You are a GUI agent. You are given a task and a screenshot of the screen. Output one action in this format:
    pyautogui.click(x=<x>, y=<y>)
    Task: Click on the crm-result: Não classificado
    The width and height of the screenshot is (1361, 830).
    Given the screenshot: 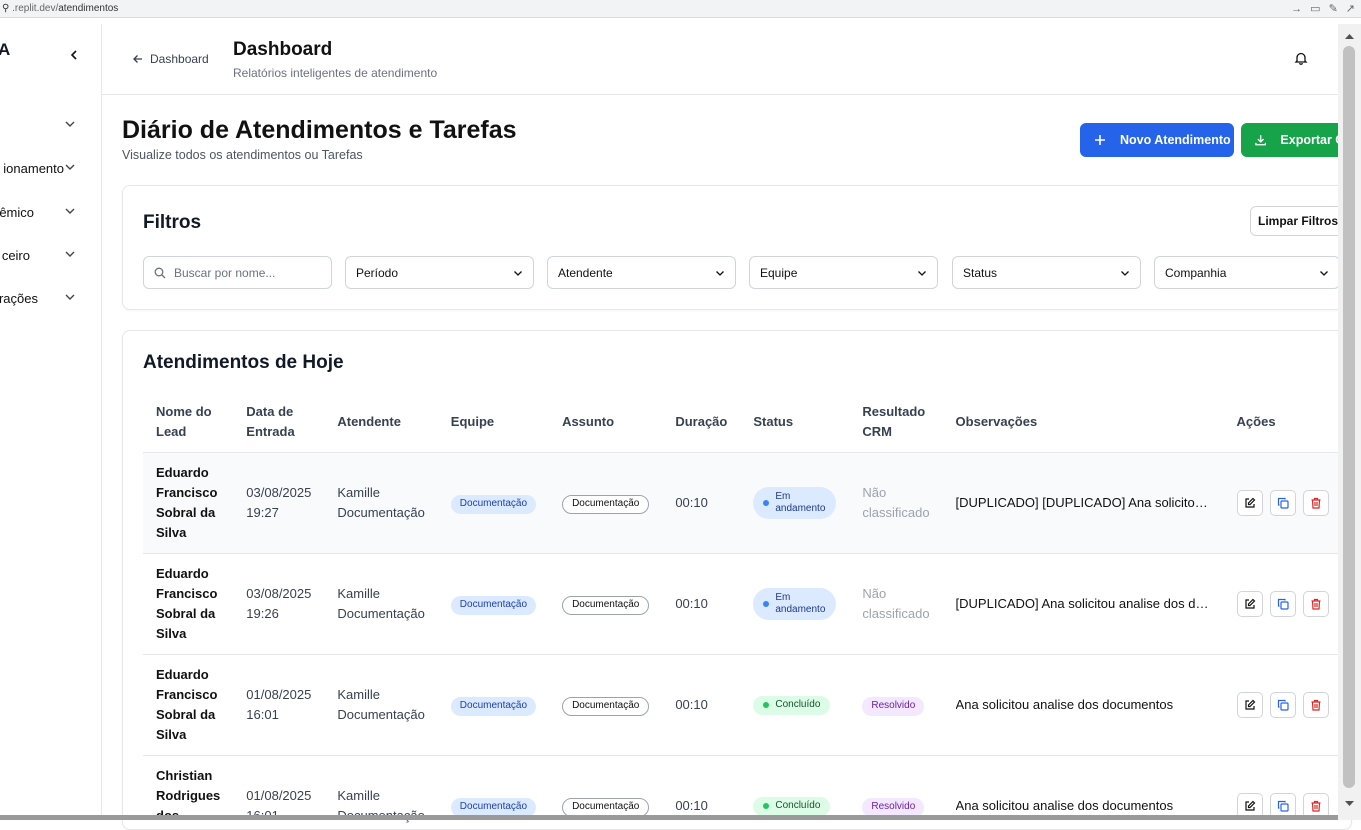 What is the action you would take?
    pyautogui.click(x=896, y=503)
    